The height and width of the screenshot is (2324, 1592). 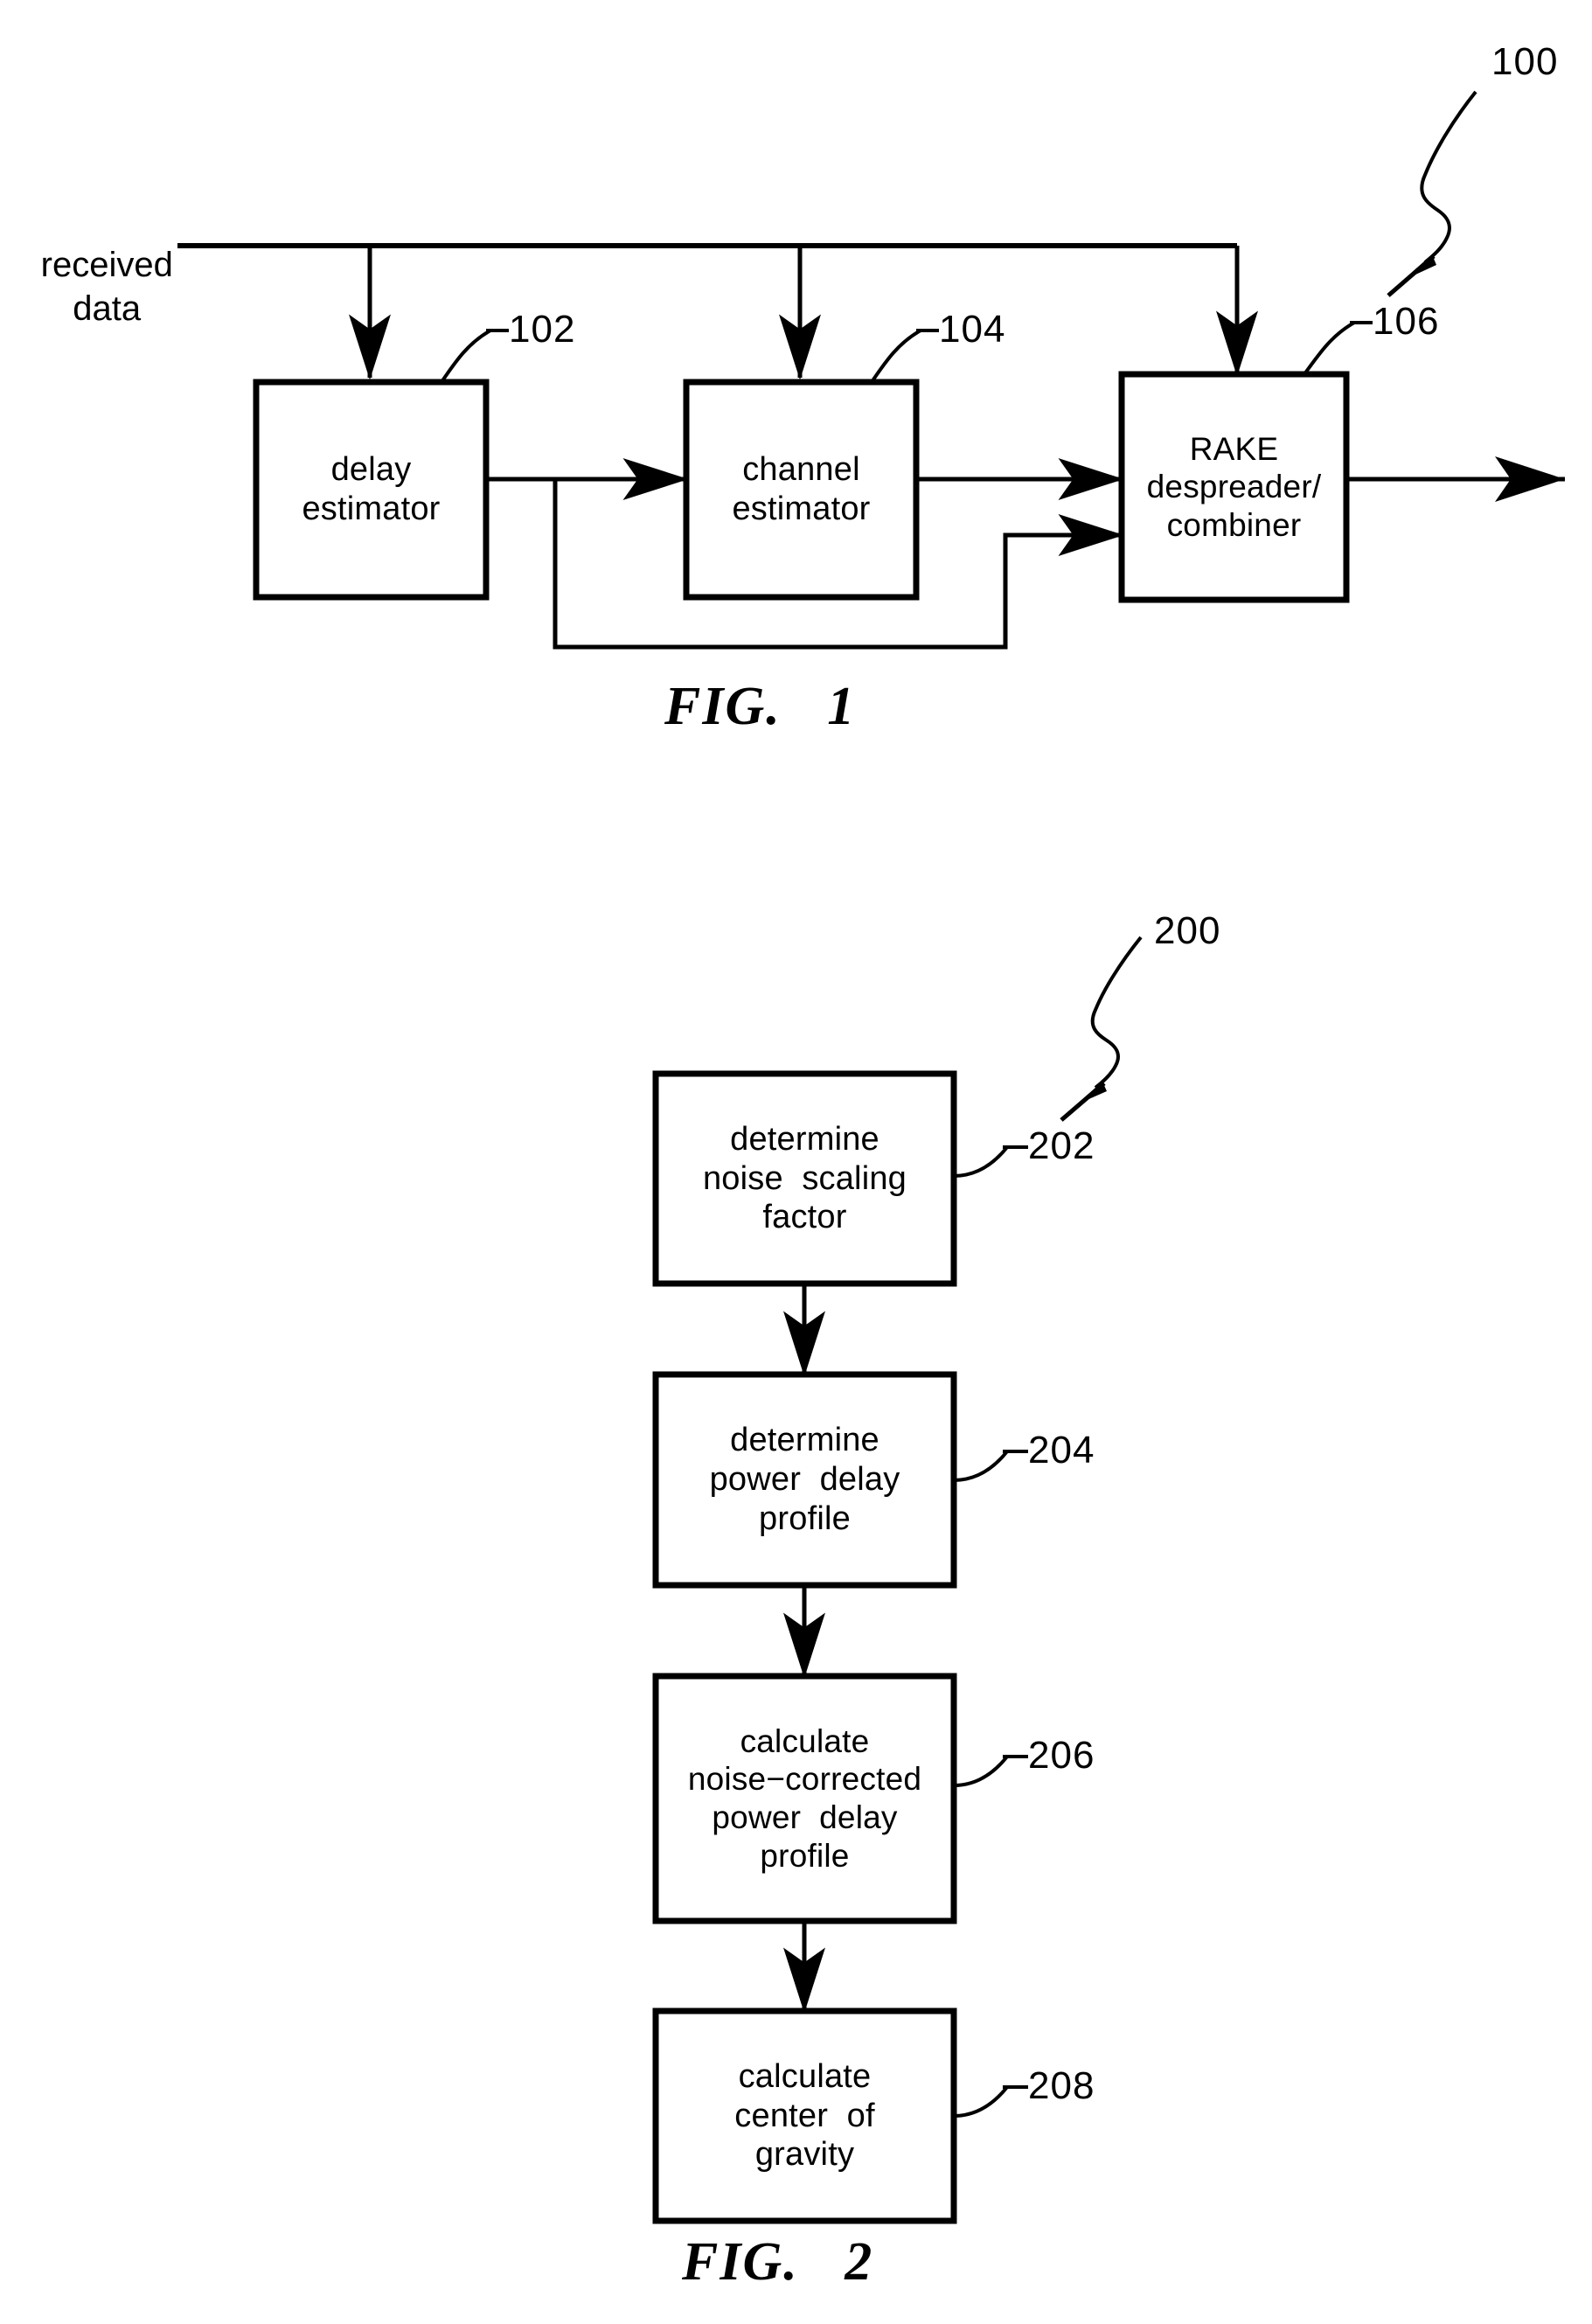 What do you see at coordinates (1061, 1145) in the screenshot?
I see `ref-numeral-202: 202` at bounding box center [1061, 1145].